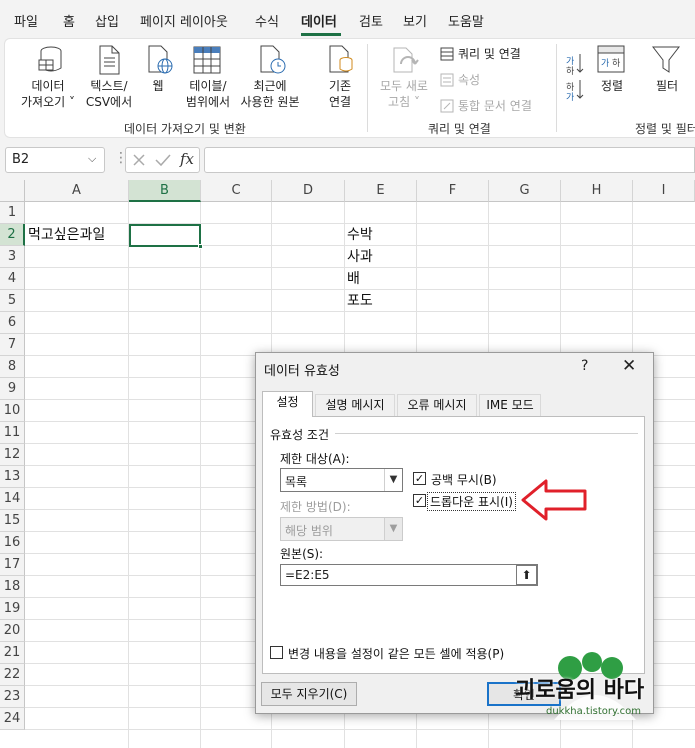 This screenshot has width=695, height=748. What do you see at coordinates (12, 521) in the screenshot?
I see `row-header-15: 15` at bounding box center [12, 521].